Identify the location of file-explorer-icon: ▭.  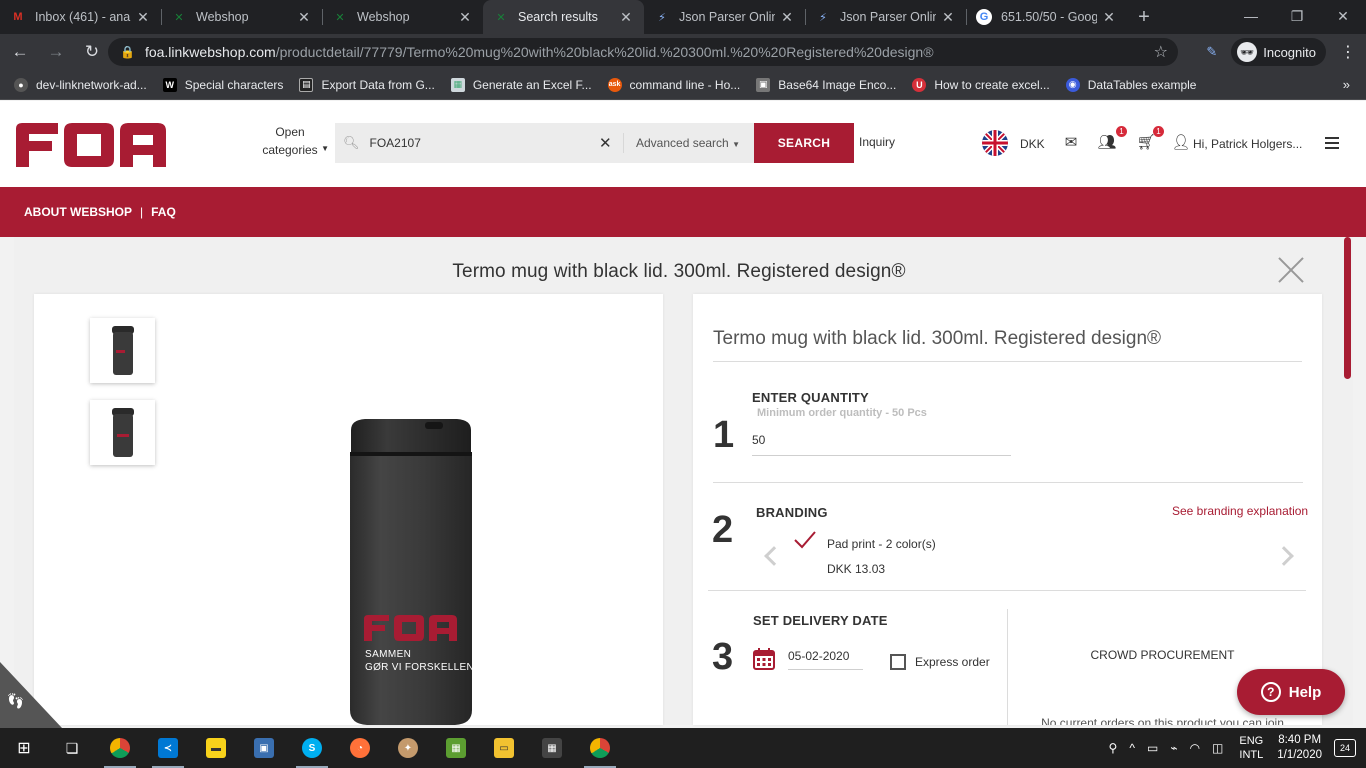
(504, 748).